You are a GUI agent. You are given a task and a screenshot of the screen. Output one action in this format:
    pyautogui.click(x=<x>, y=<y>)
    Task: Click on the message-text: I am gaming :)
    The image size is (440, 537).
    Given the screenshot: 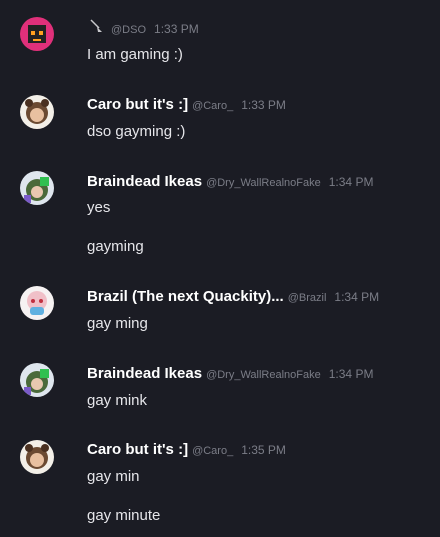 What is the action you would take?
    pyautogui.click(x=135, y=54)
    